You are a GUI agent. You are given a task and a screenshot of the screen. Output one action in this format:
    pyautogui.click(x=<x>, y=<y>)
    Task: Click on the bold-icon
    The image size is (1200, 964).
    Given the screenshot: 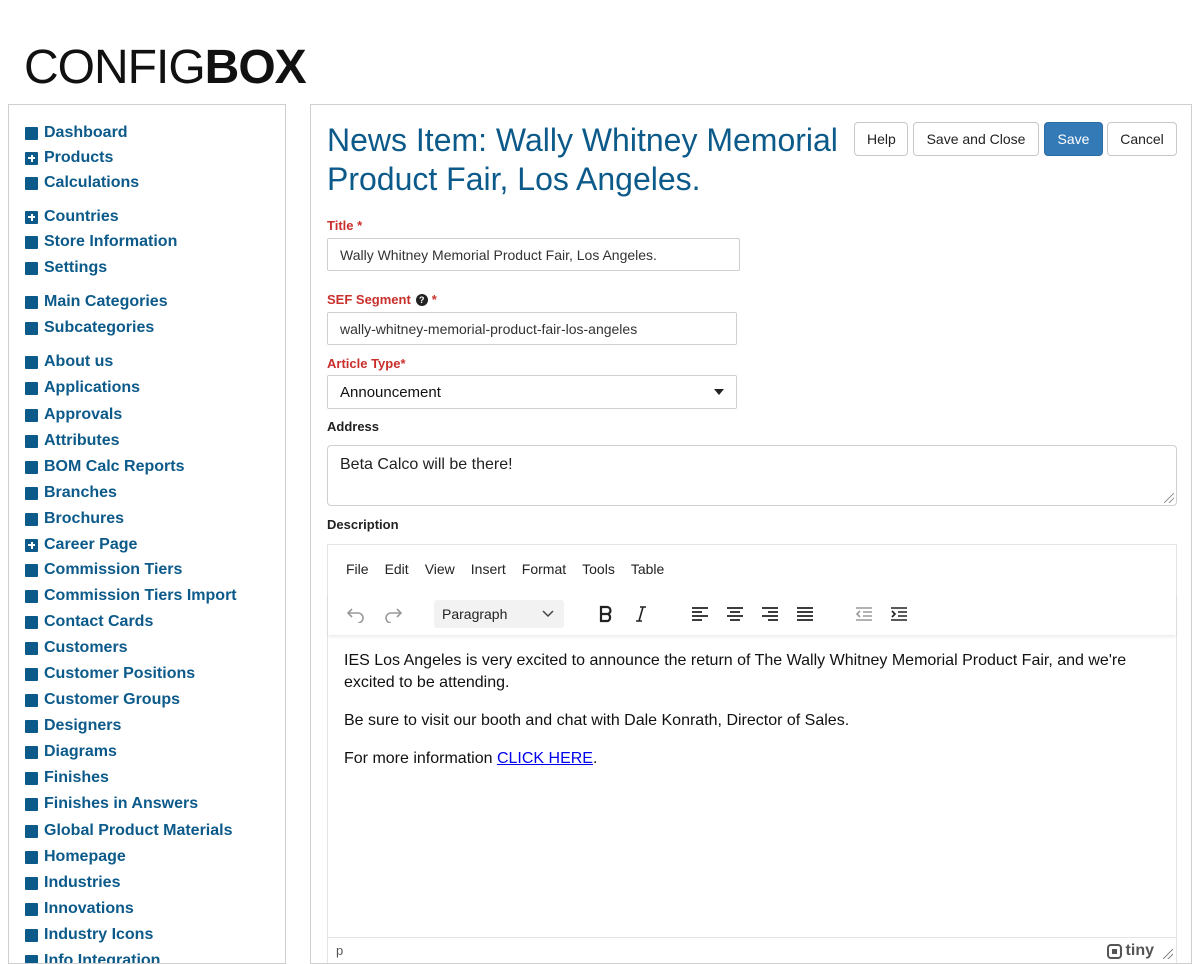 What is the action you would take?
    pyautogui.click(x=606, y=614)
    